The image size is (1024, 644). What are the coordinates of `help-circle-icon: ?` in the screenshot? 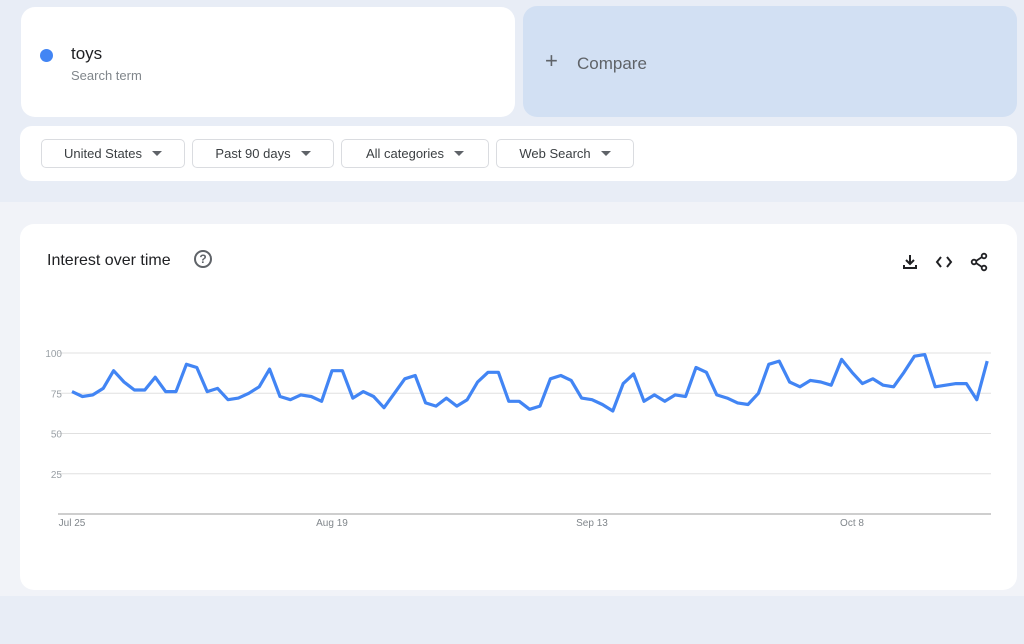 It's located at (203, 259).